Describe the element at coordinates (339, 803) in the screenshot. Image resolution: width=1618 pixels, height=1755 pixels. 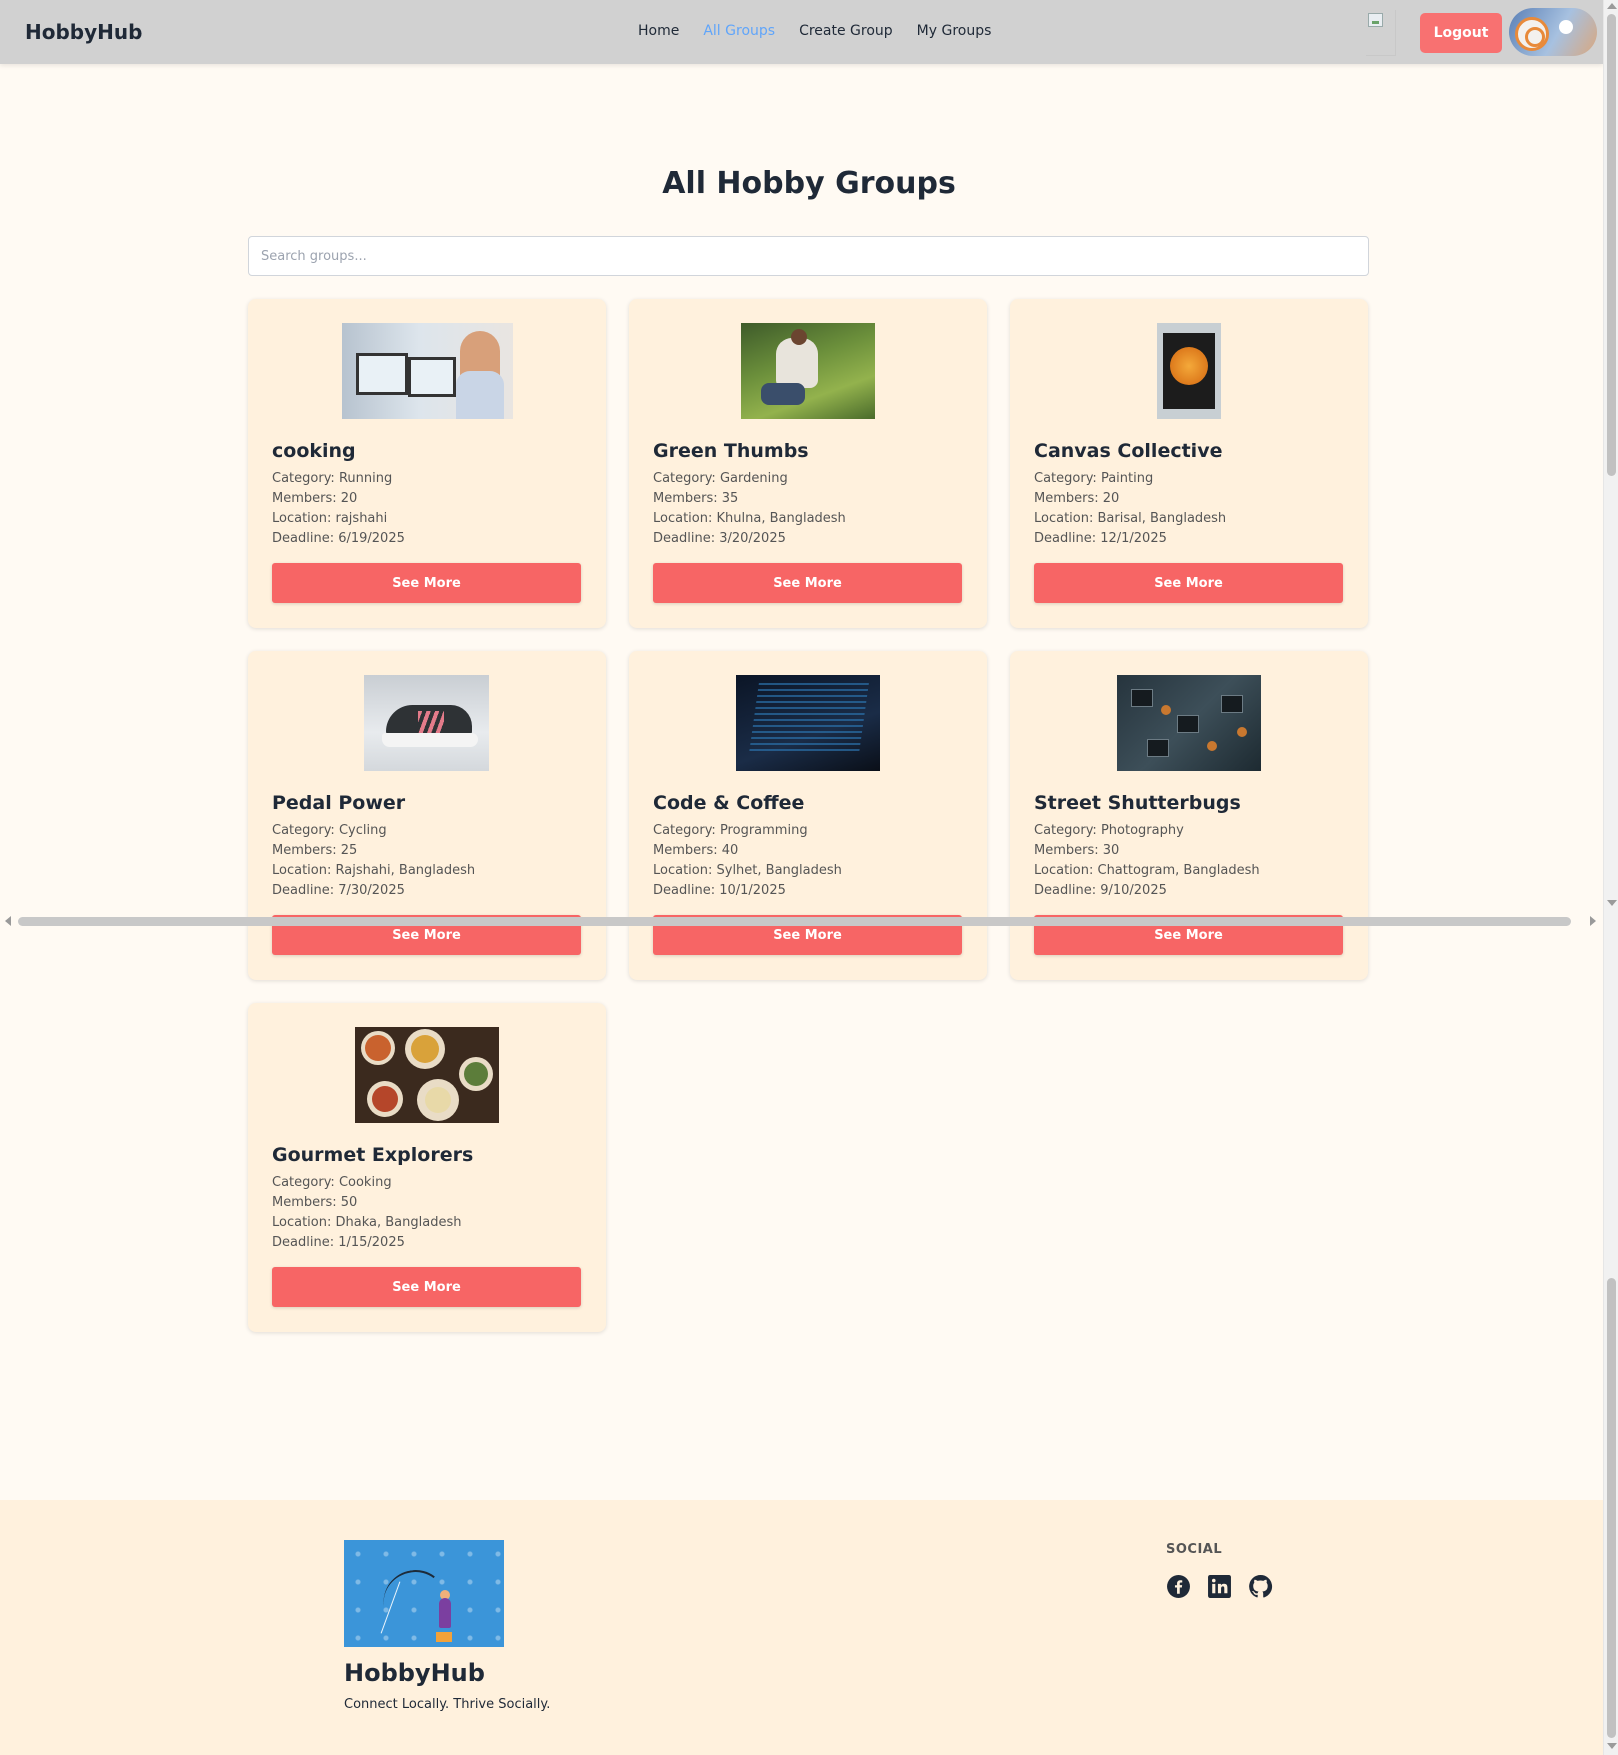
I see `group-name: Pedal Power` at that location.